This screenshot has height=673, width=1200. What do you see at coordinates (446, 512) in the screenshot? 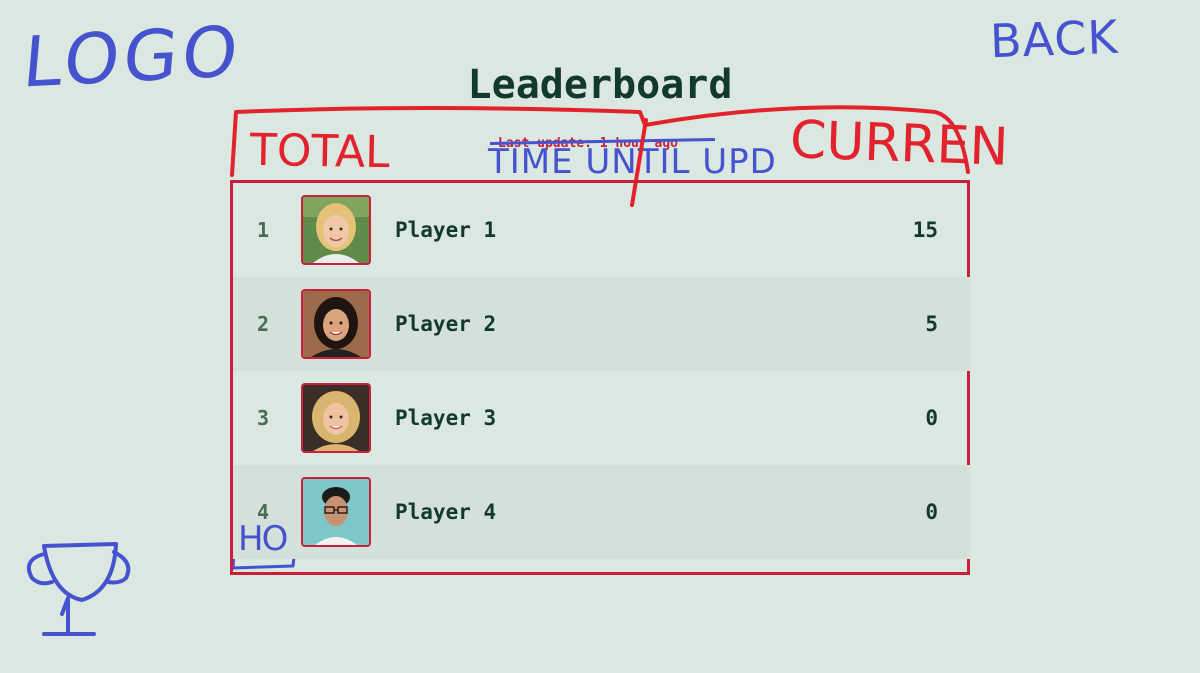
I see `player-name: Player 4` at bounding box center [446, 512].